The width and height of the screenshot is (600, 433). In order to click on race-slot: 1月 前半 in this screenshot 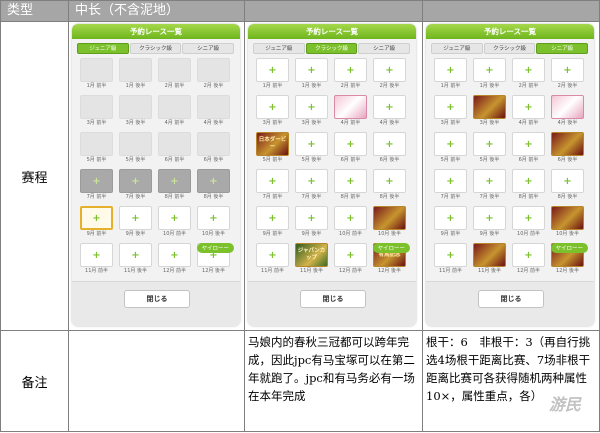, I will do `click(96, 75)`.